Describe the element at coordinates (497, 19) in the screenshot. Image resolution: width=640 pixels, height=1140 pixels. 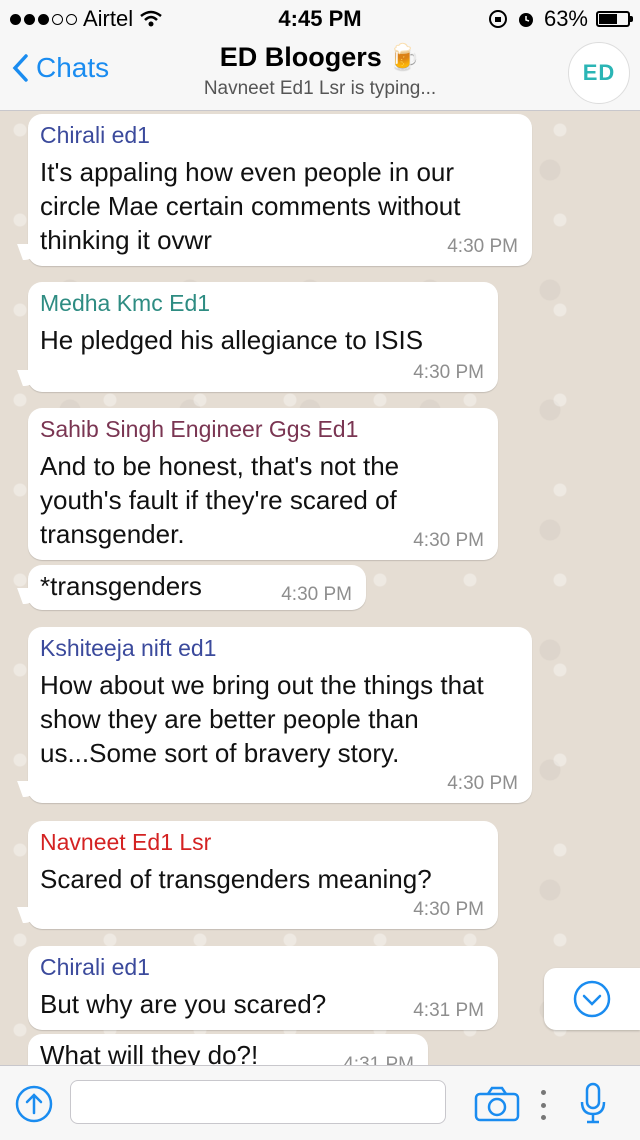
I see `rotation-lock-icon` at that location.